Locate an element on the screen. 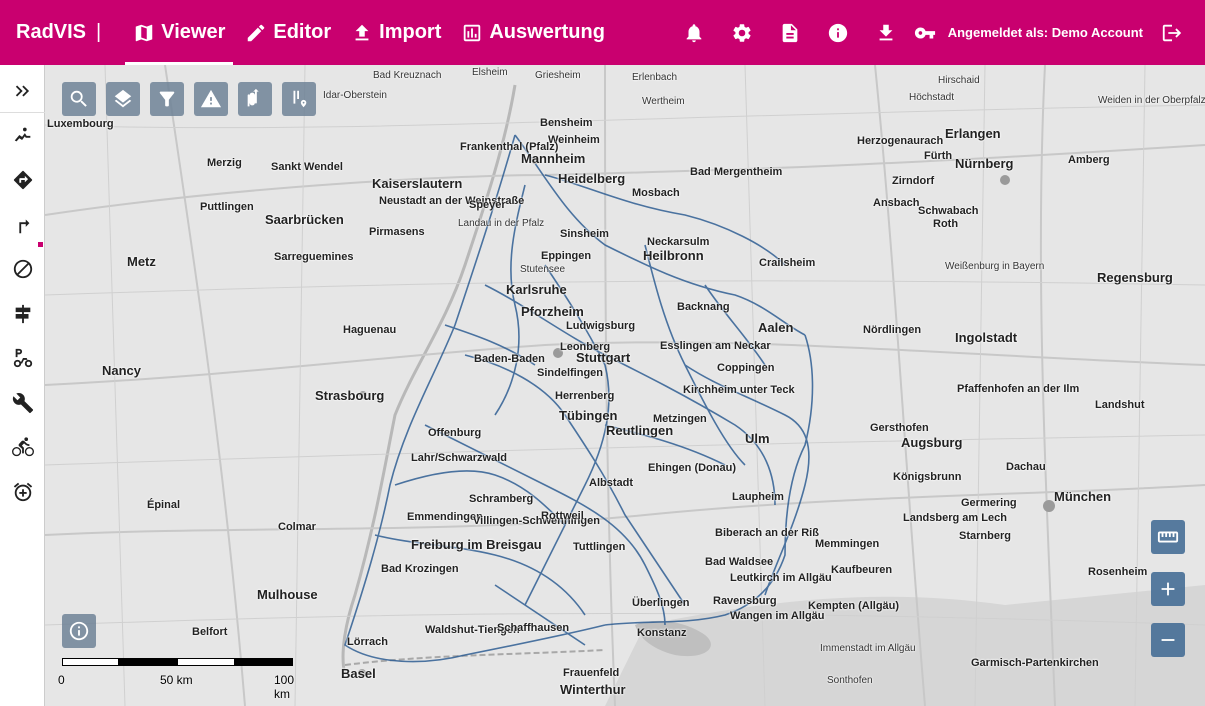  city-label: Garmisch-Partenkirchen is located at coordinates (1035, 663).